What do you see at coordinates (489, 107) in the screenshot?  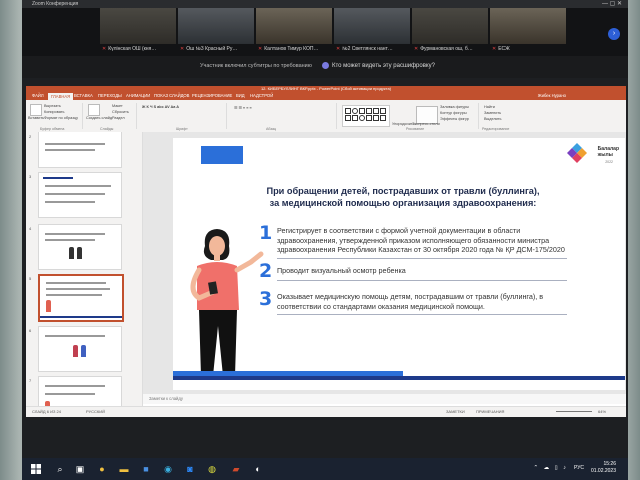 I see `find-button: Найти` at bounding box center [489, 107].